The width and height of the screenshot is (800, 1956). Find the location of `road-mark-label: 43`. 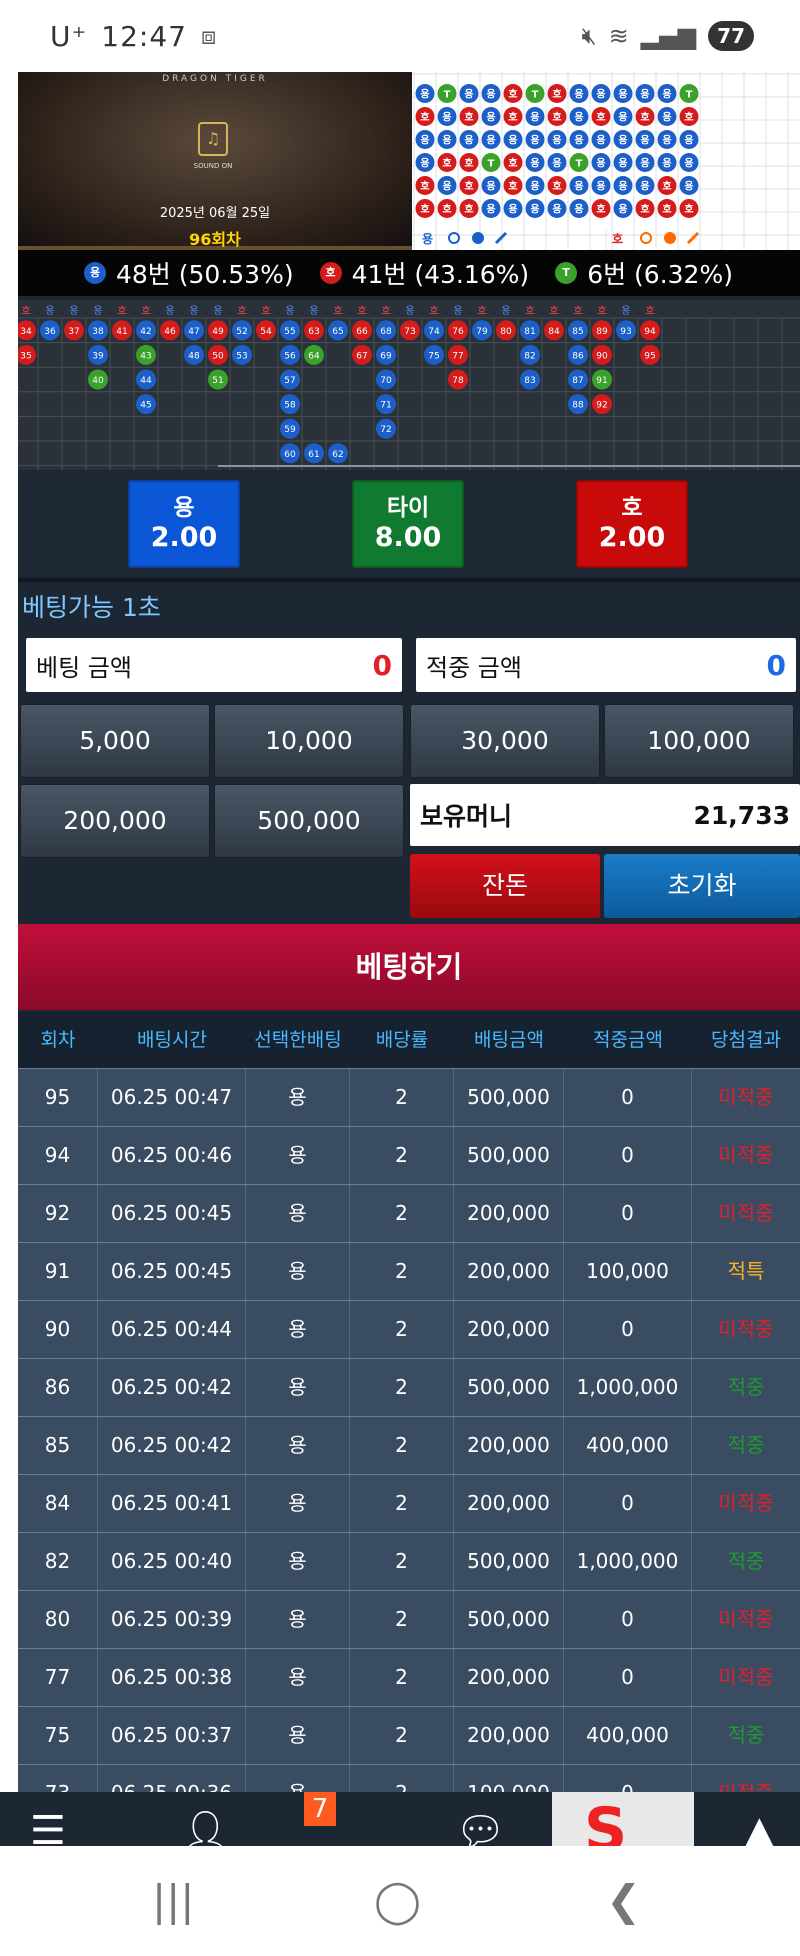

road-mark-label: 43 is located at coordinates (145, 356).